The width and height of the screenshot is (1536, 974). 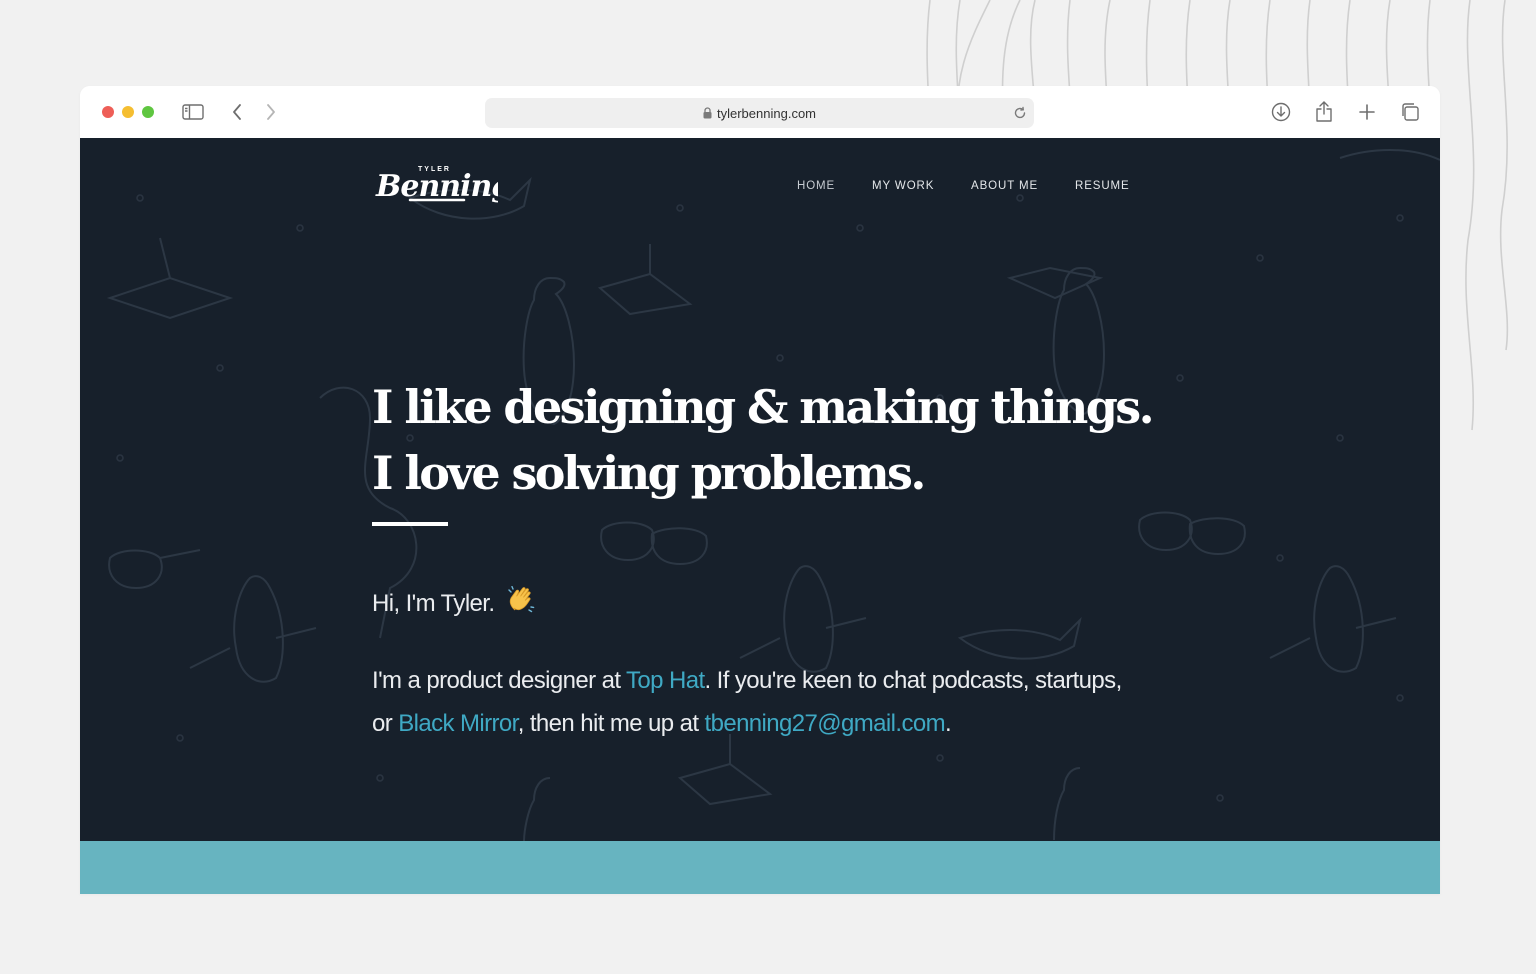 What do you see at coordinates (148, 112) in the screenshot?
I see `zoom-window-button` at bounding box center [148, 112].